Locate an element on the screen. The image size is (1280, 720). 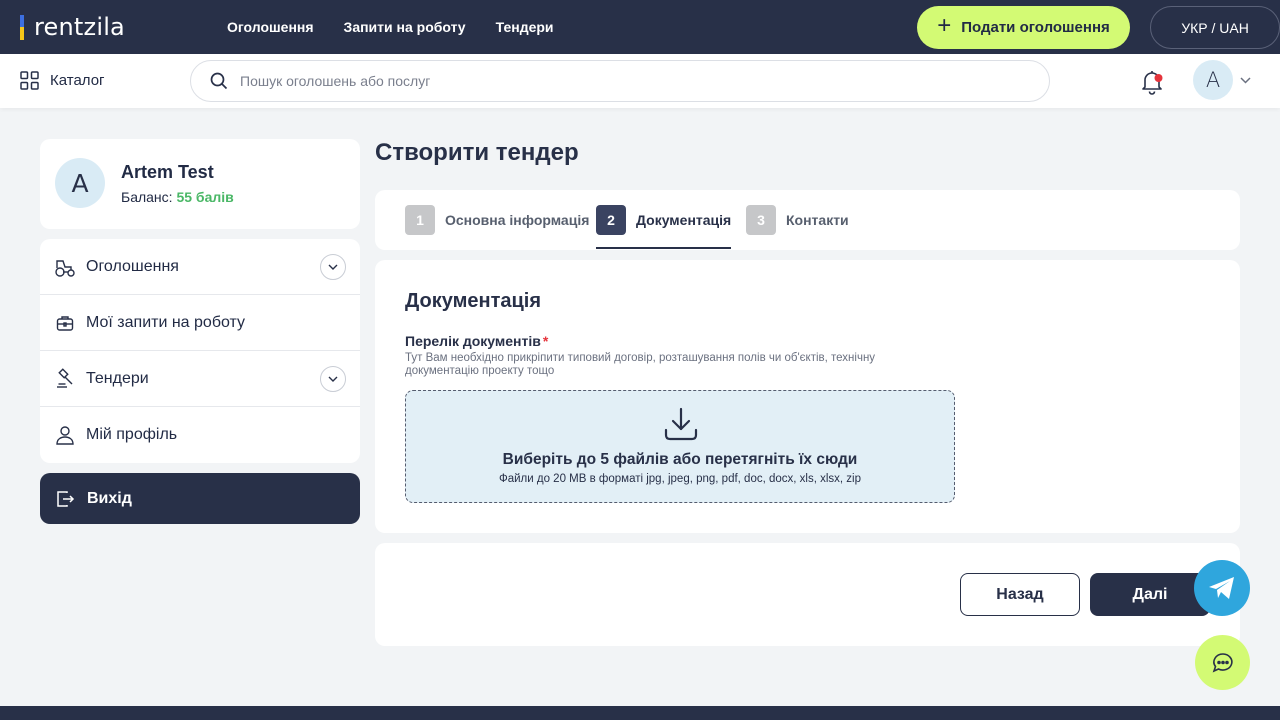
chat-button is located at coordinates (1222, 662).